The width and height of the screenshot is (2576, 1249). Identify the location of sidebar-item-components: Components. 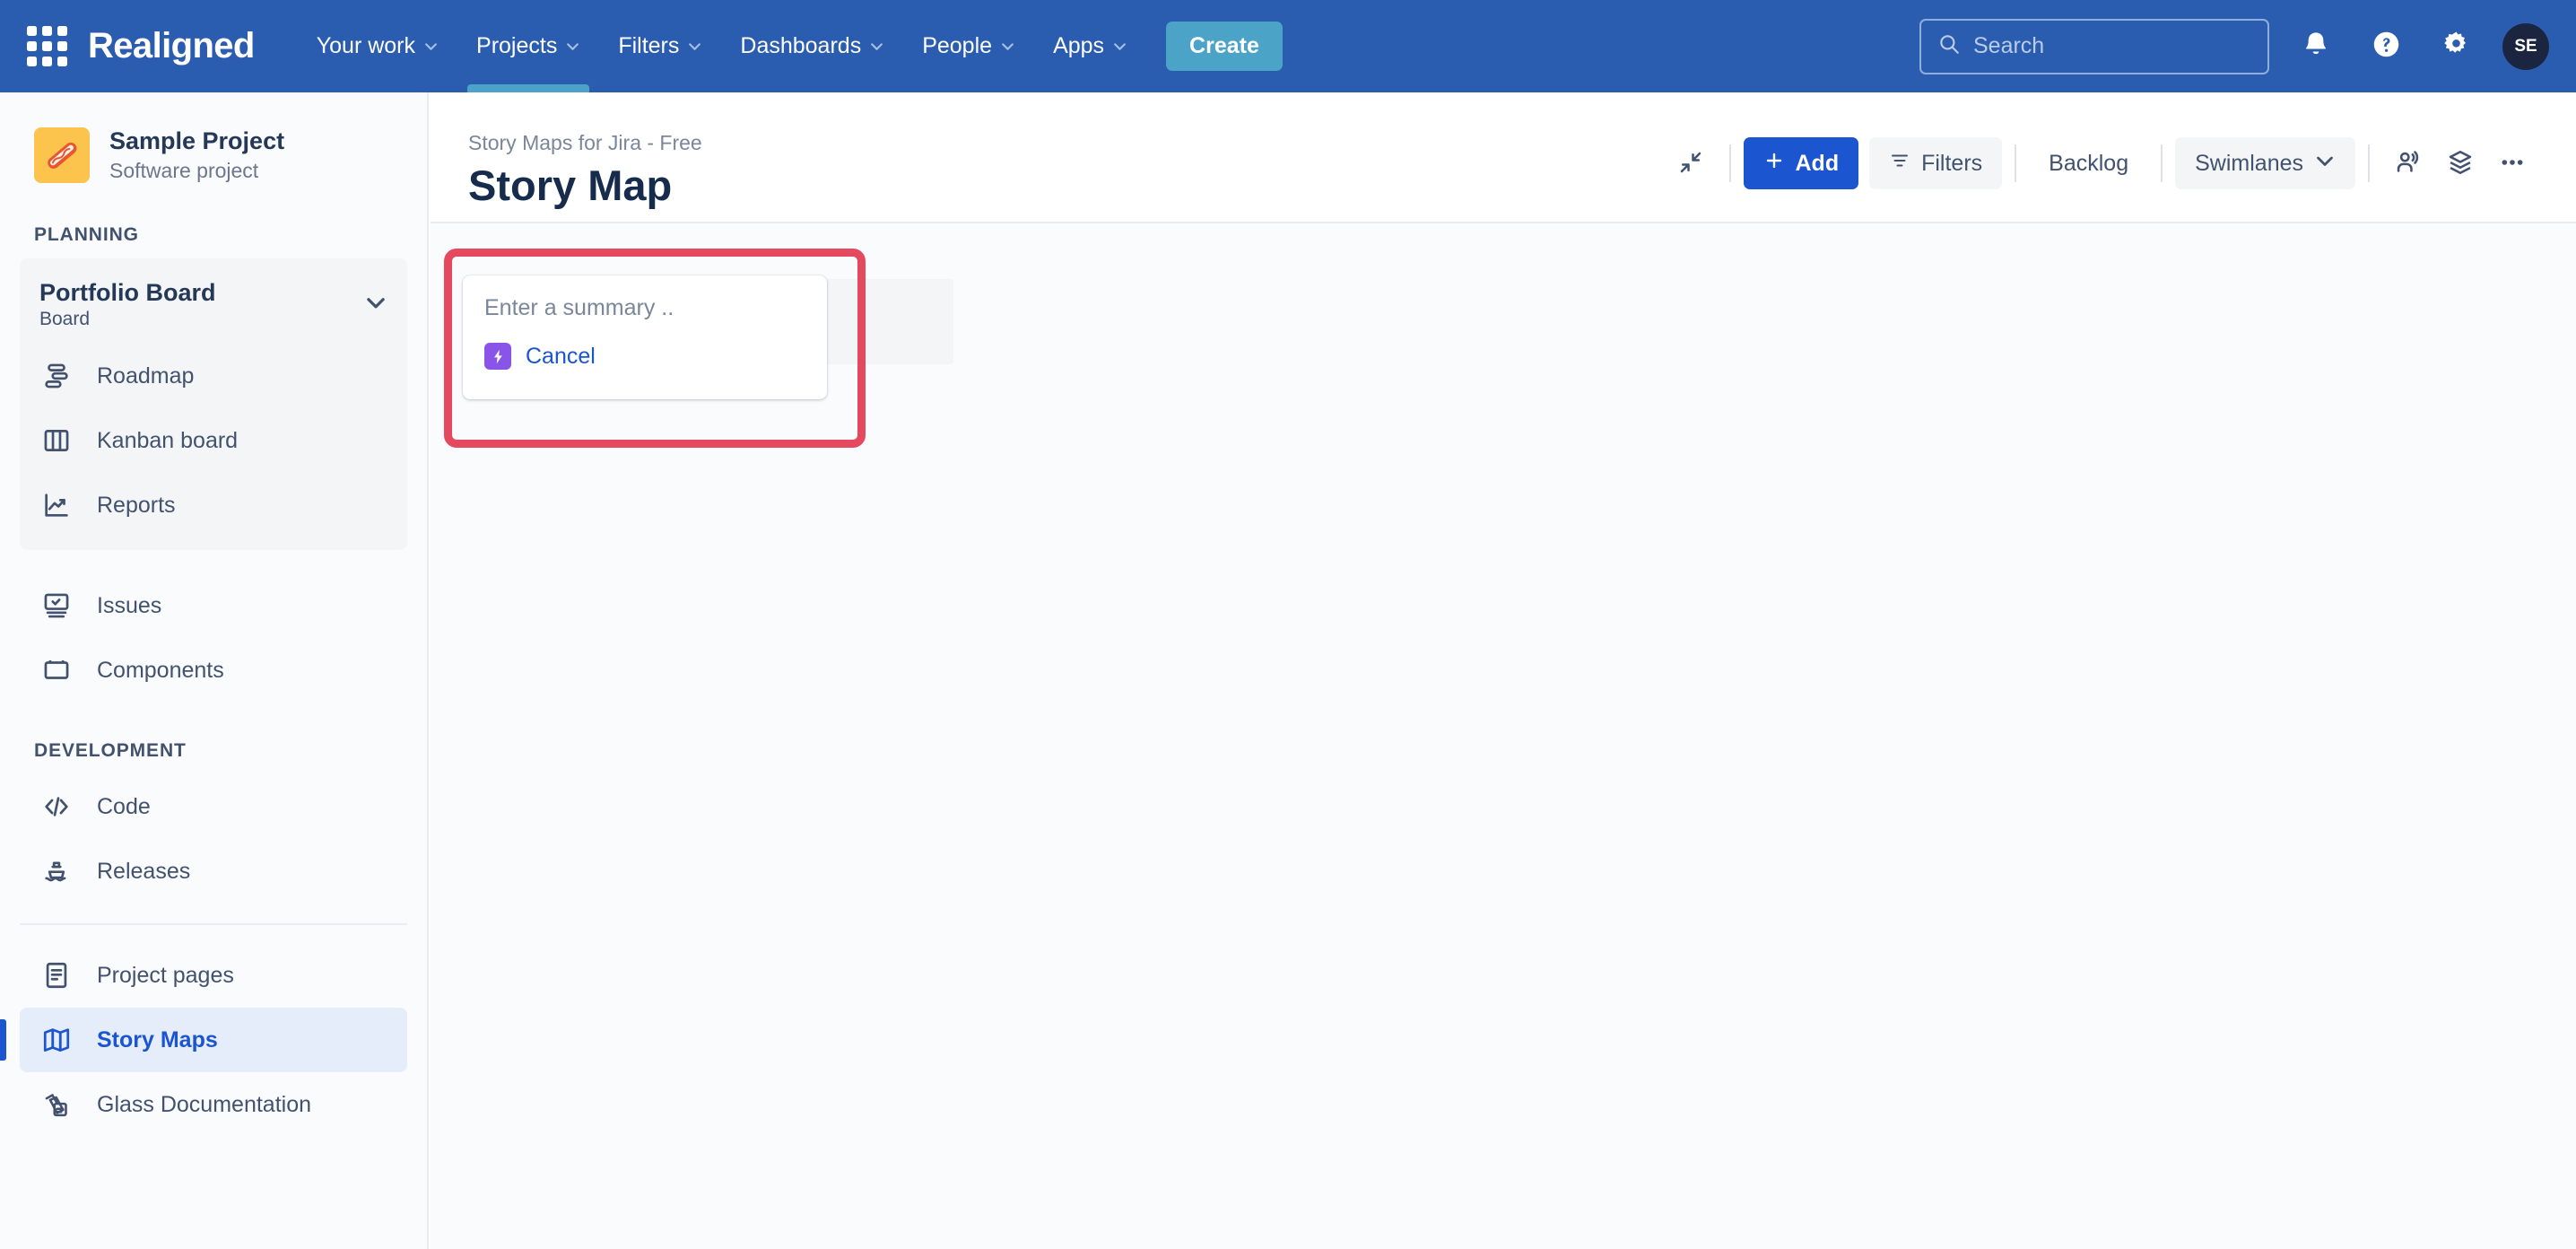
(213, 670).